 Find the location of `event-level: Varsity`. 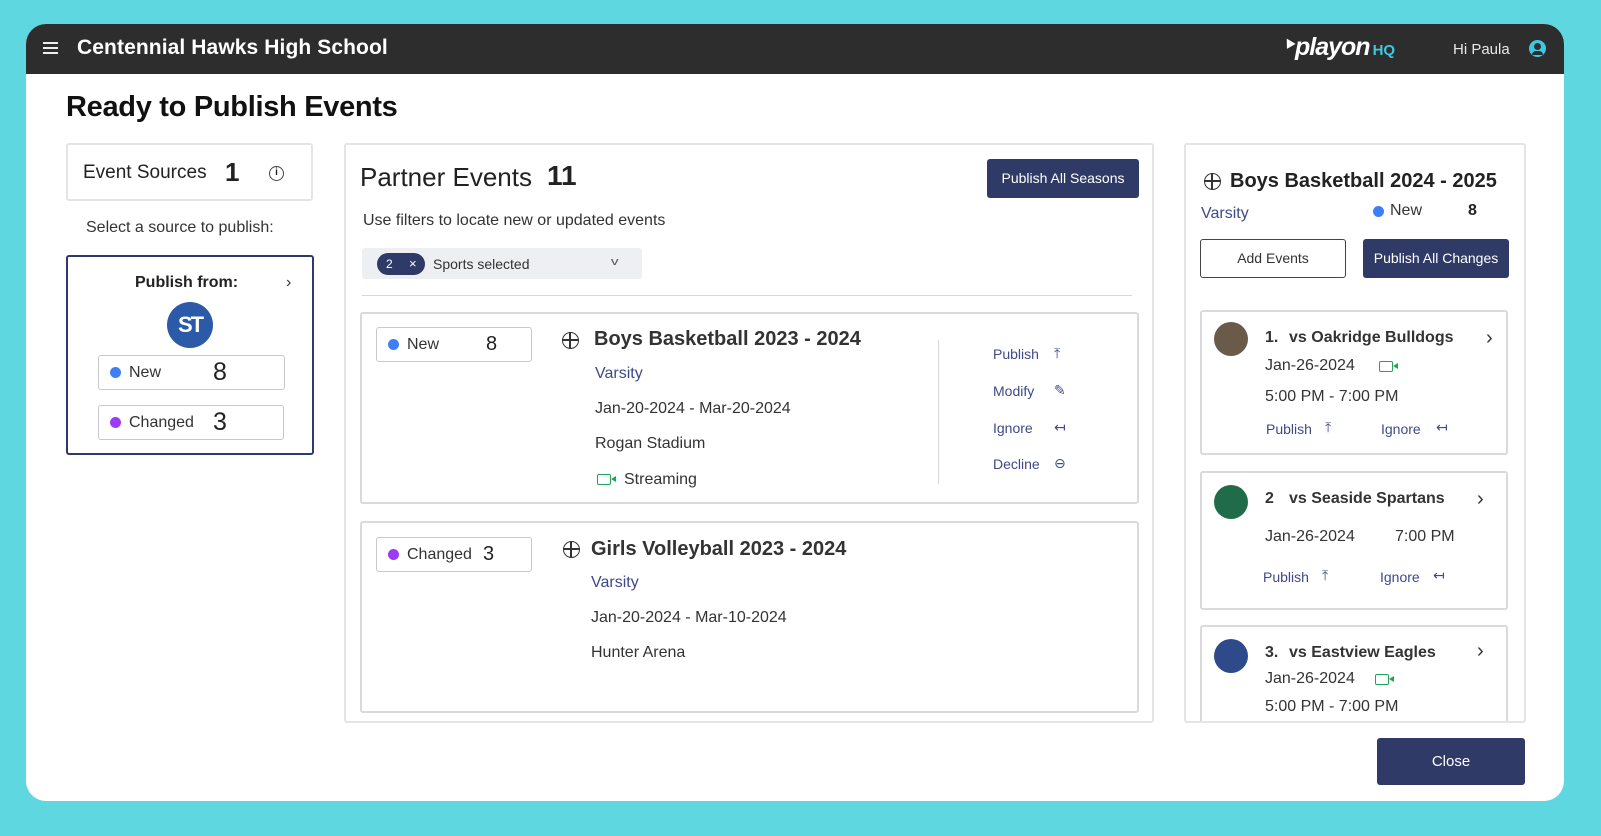

event-level: Varsity is located at coordinates (619, 373).